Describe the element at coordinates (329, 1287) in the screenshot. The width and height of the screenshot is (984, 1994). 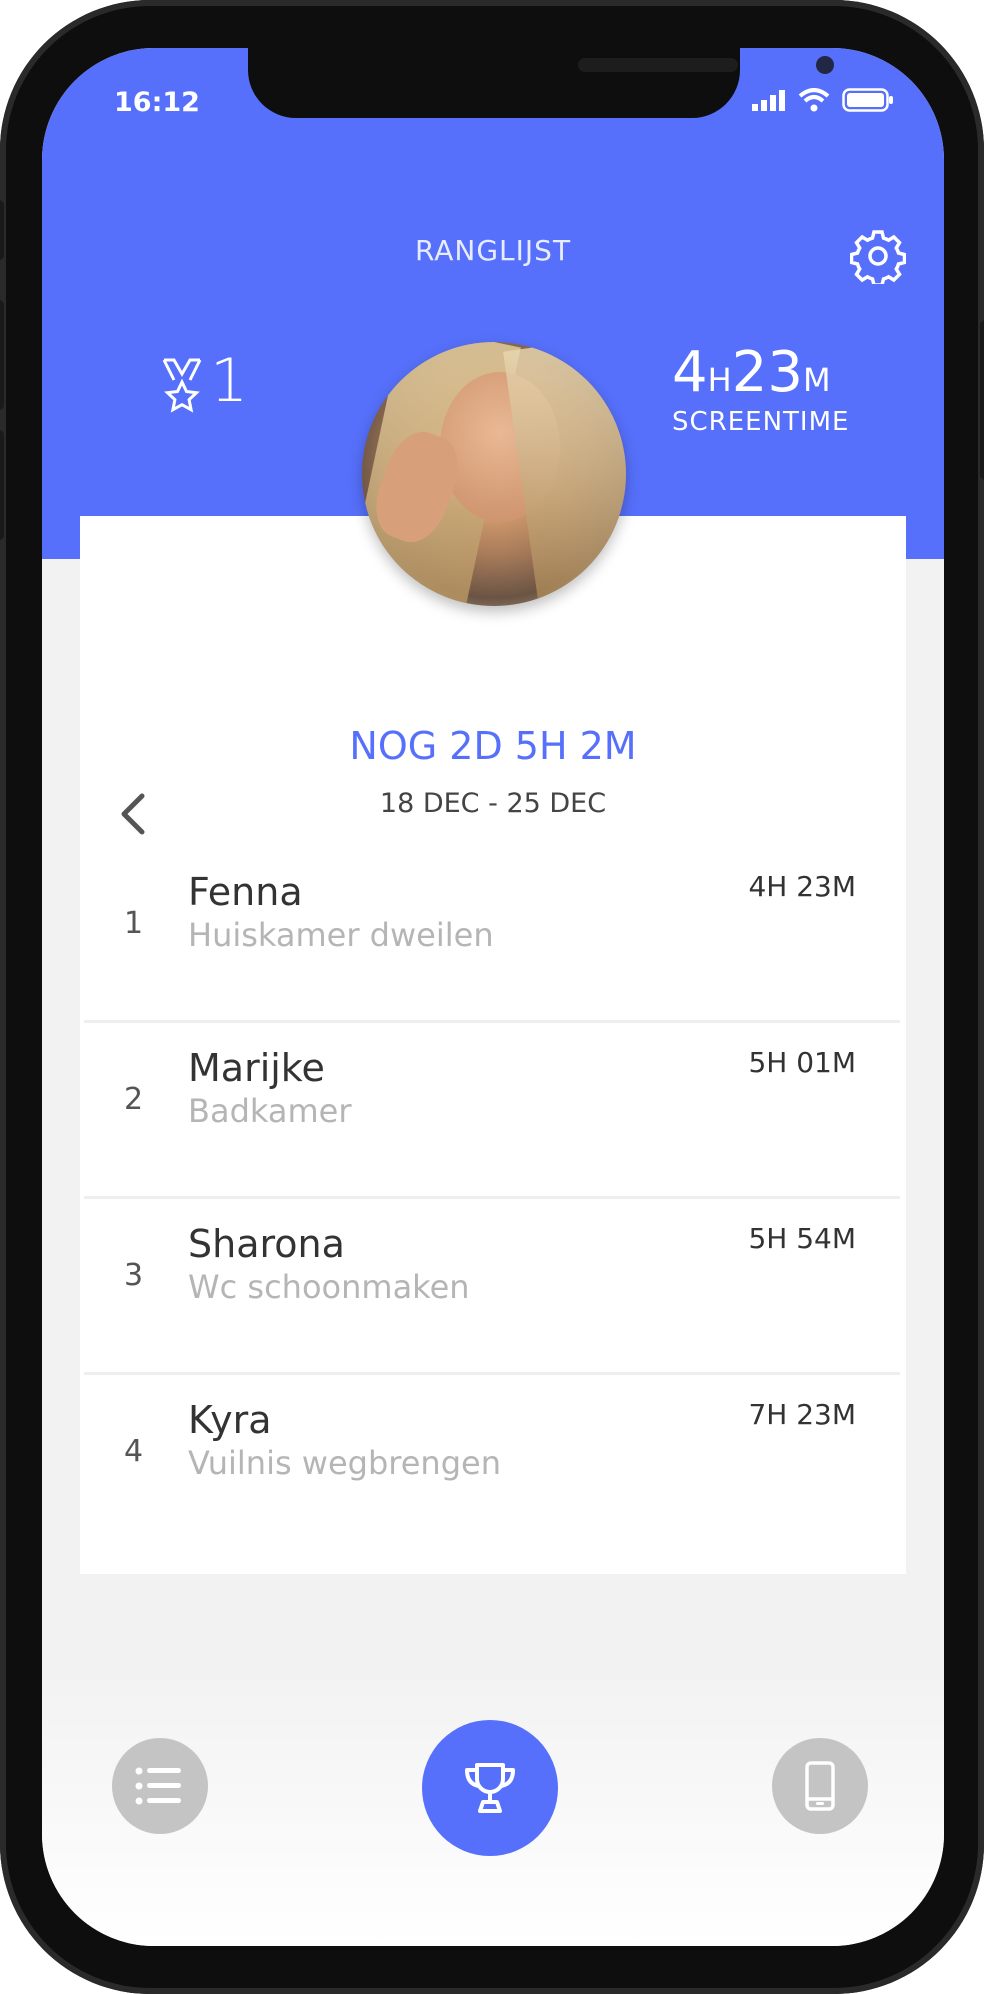
I see `row-task: Wc schoonmaken` at that location.